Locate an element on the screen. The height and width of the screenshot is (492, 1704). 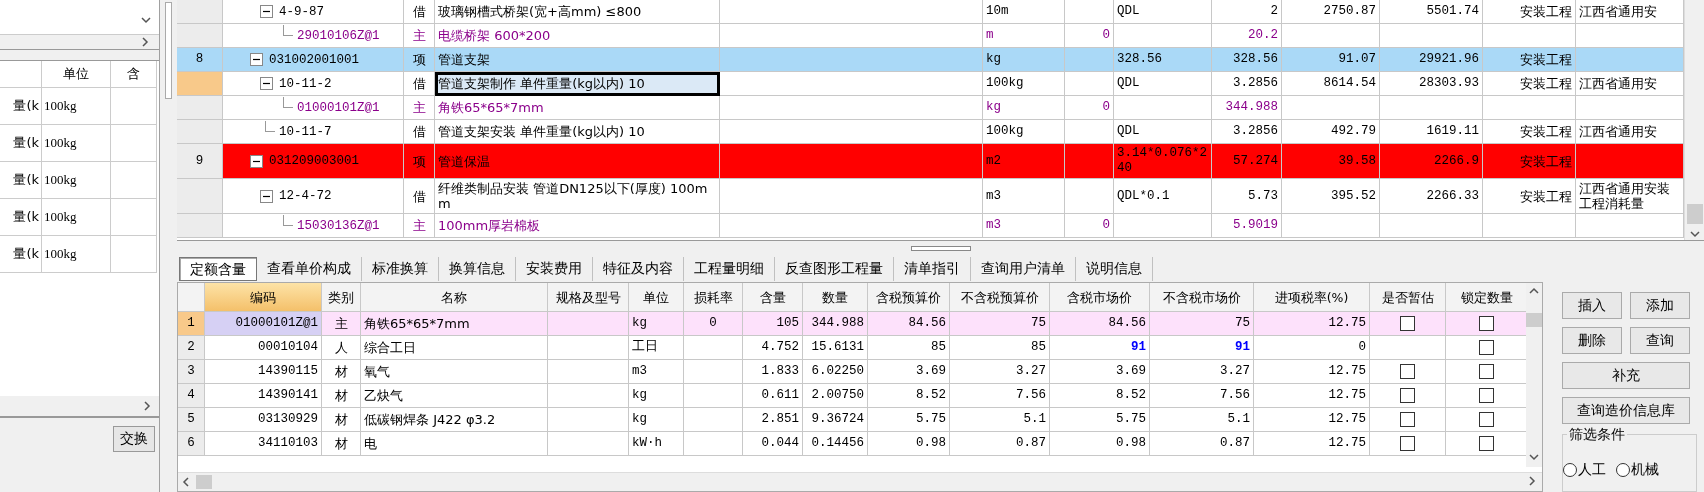
column-header: 类别 is located at coordinates (341, 297).